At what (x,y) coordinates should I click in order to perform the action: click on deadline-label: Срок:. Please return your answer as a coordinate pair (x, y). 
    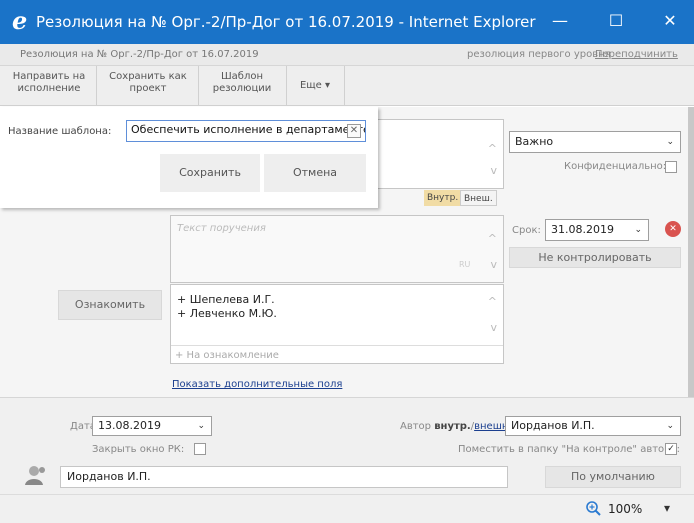
    Looking at the image, I should click on (526, 230).